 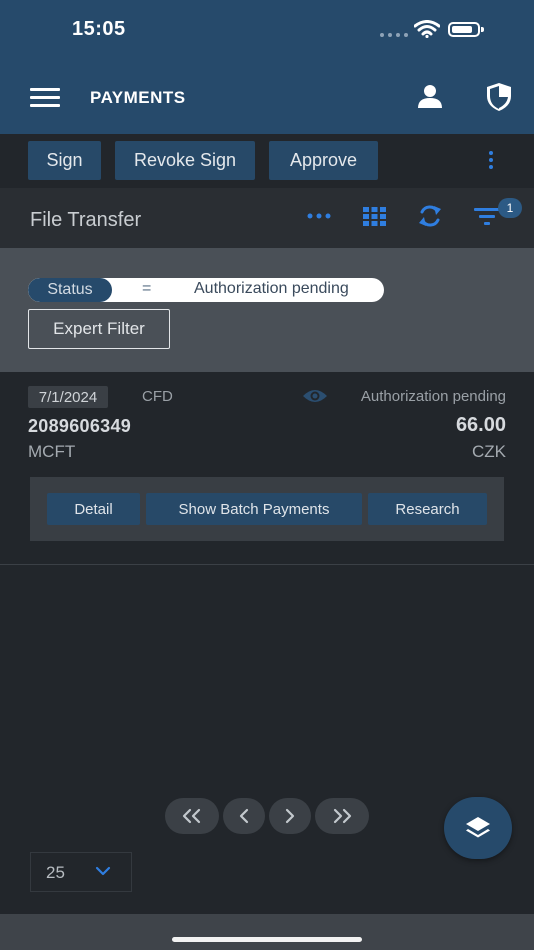 I want to click on filter-key: Status, so click(x=70, y=290).